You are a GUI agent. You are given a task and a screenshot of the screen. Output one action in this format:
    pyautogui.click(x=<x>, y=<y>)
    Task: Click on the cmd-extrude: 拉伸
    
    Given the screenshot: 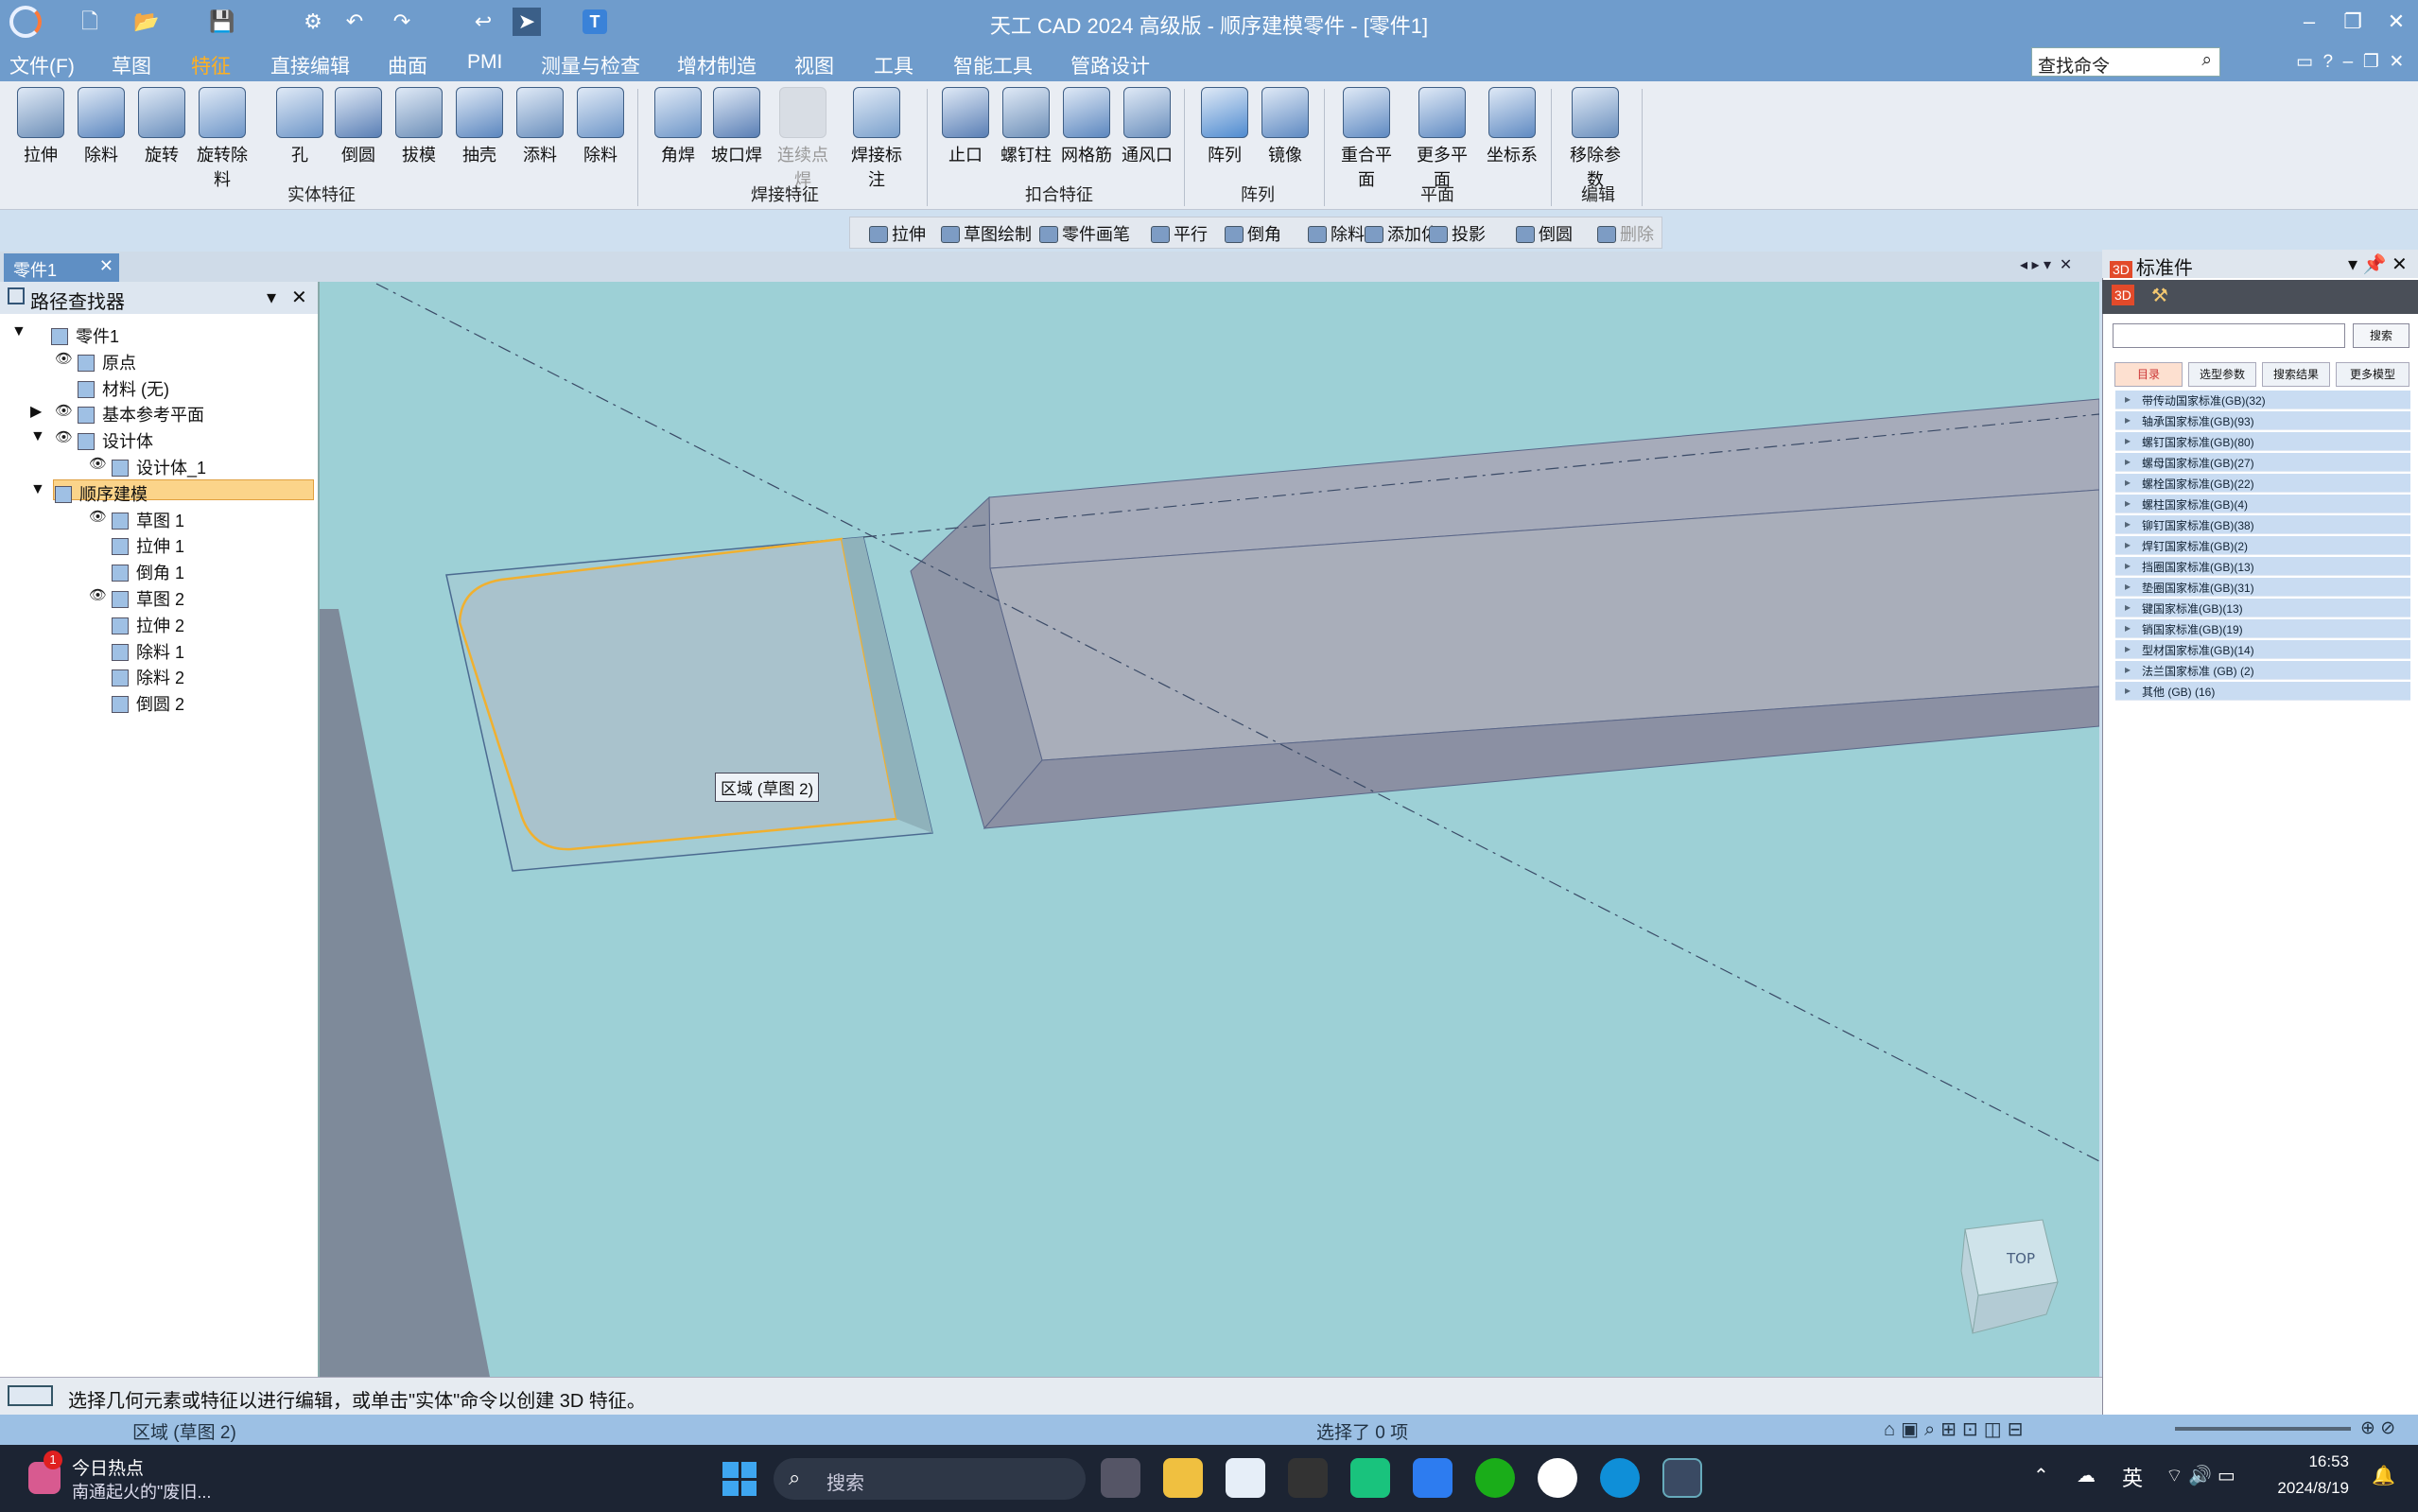 What is the action you would take?
    pyautogui.click(x=897, y=233)
    